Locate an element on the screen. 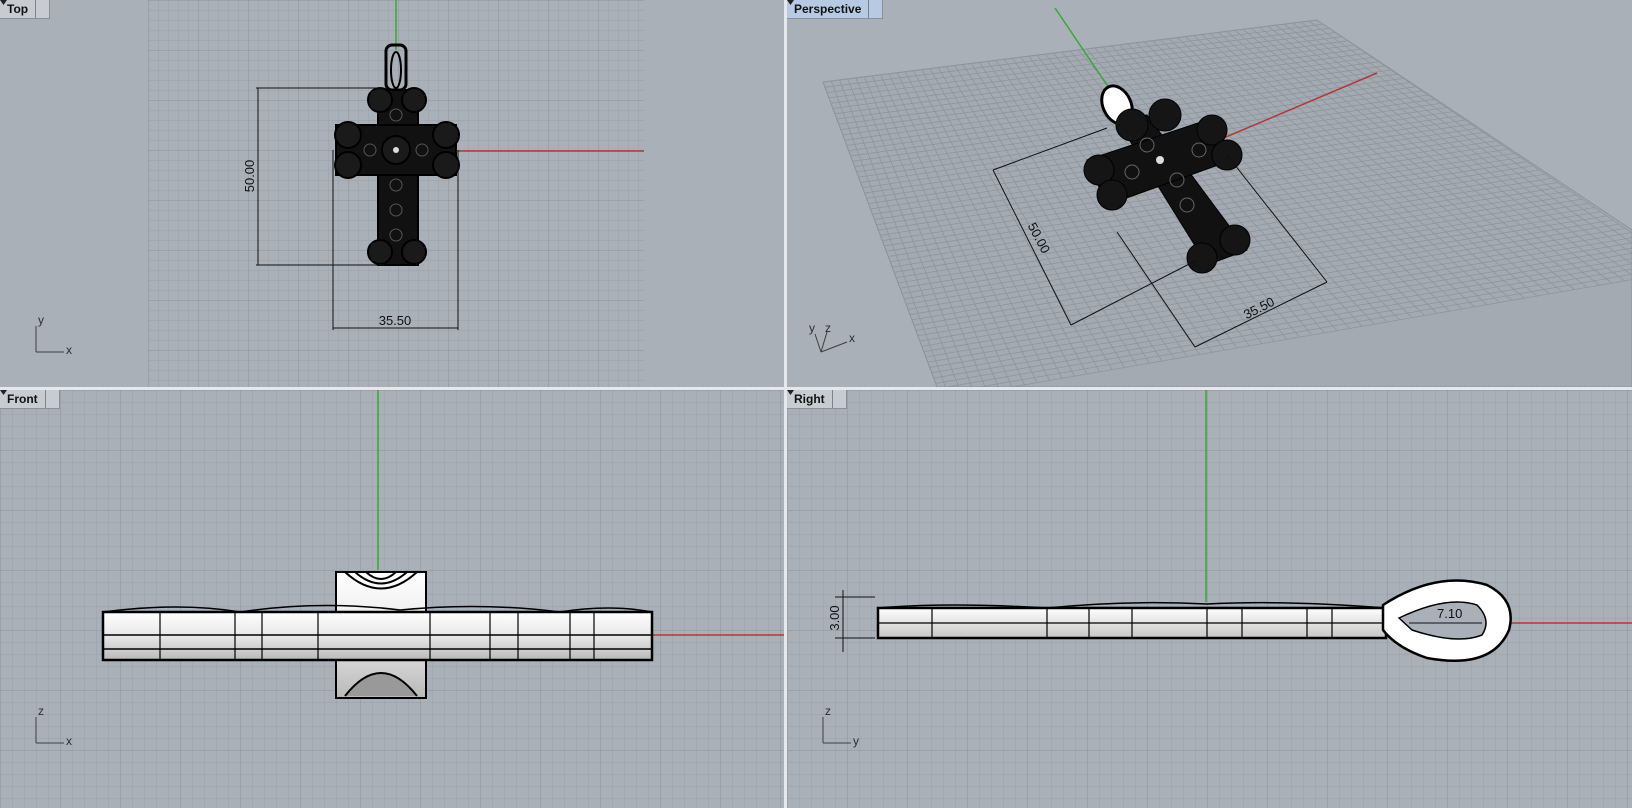 The height and width of the screenshot is (808, 1632). viewport-tab-top: Top is located at coordinates (25, 9).